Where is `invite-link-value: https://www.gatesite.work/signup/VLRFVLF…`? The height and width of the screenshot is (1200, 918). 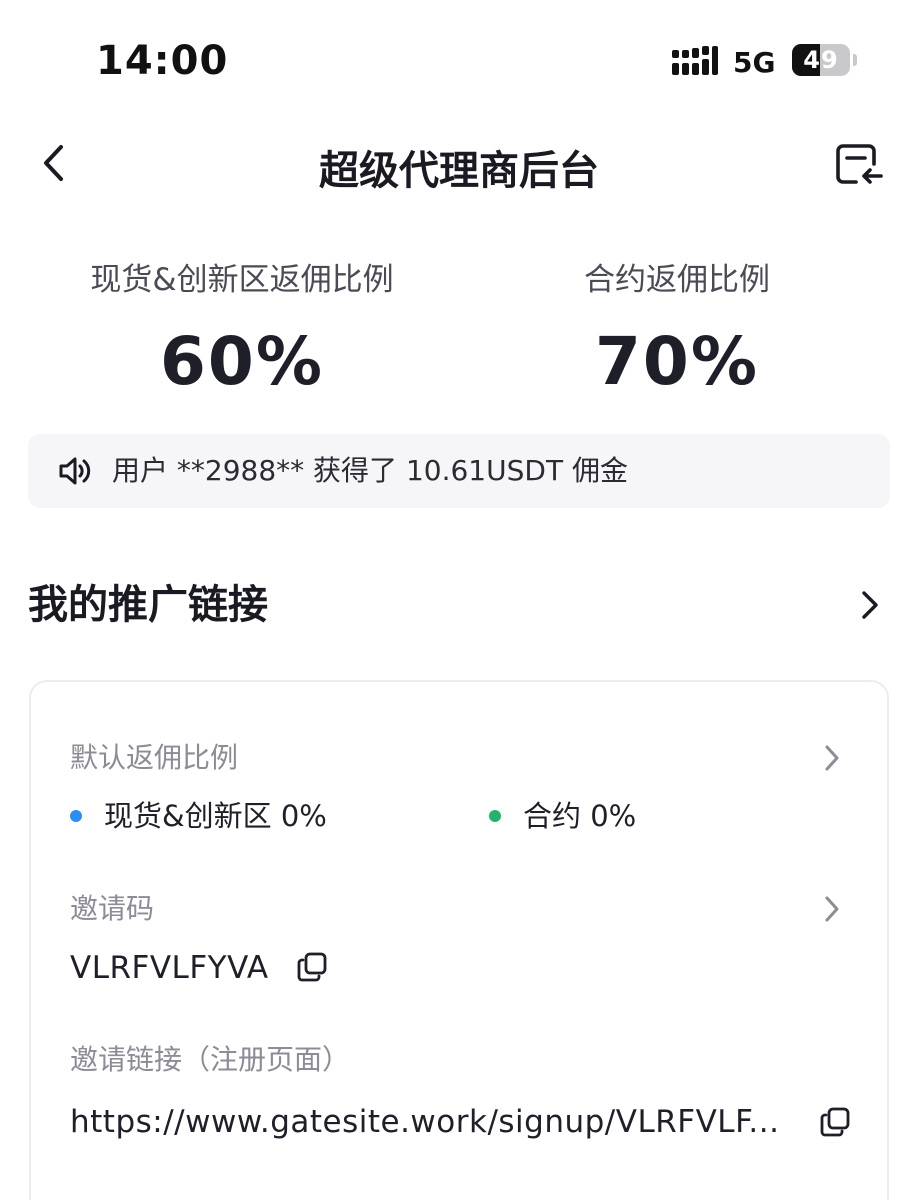
invite-link-value: https://www.gatesite.work/signup/VLRFVLF… is located at coordinates (425, 1122).